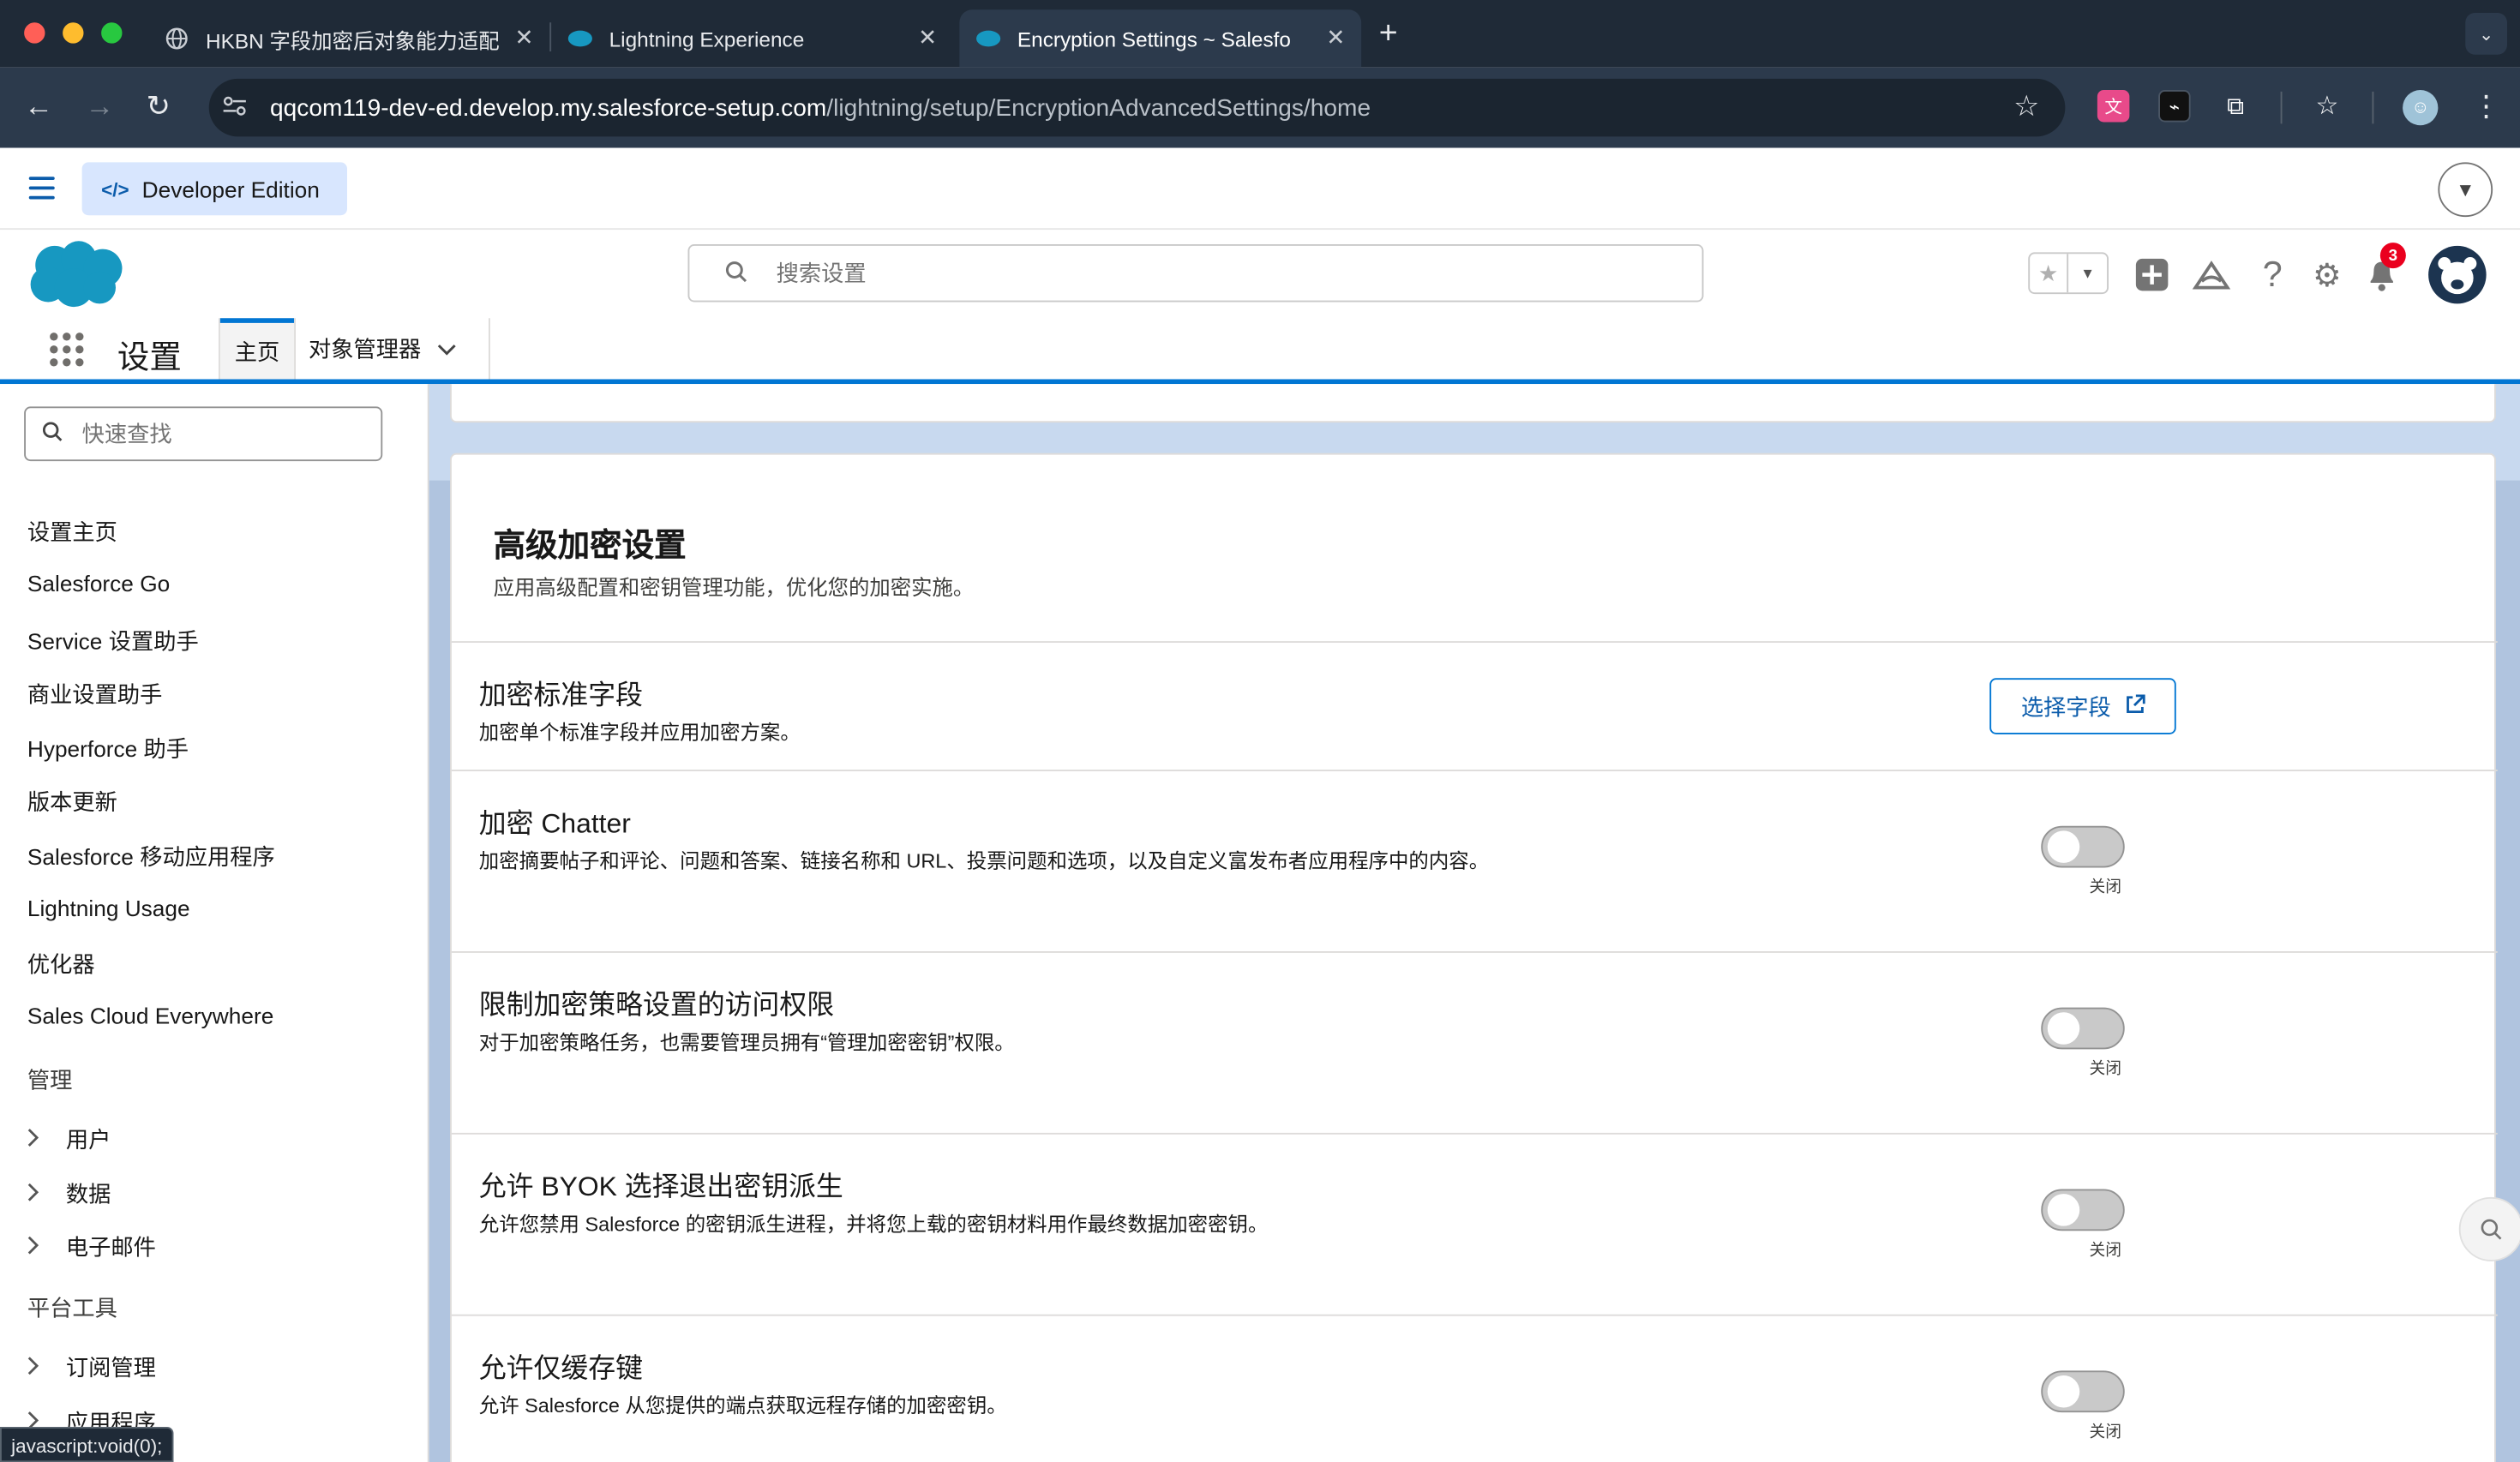 The height and width of the screenshot is (1462, 2520). Describe the element at coordinates (41, 188) in the screenshot. I see `hamburger-menu-icon` at that location.